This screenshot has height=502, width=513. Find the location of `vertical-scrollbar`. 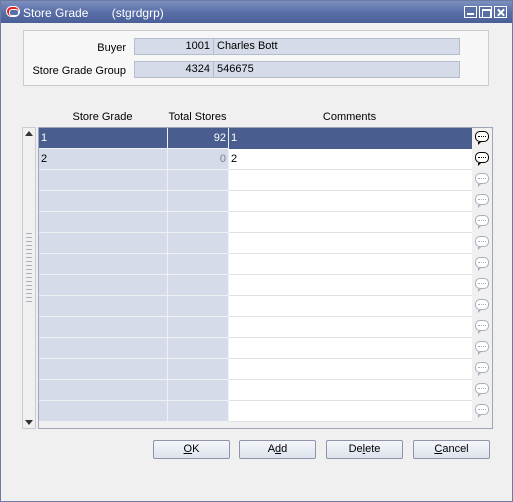

vertical-scrollbar is located at coordinates (29, 278).